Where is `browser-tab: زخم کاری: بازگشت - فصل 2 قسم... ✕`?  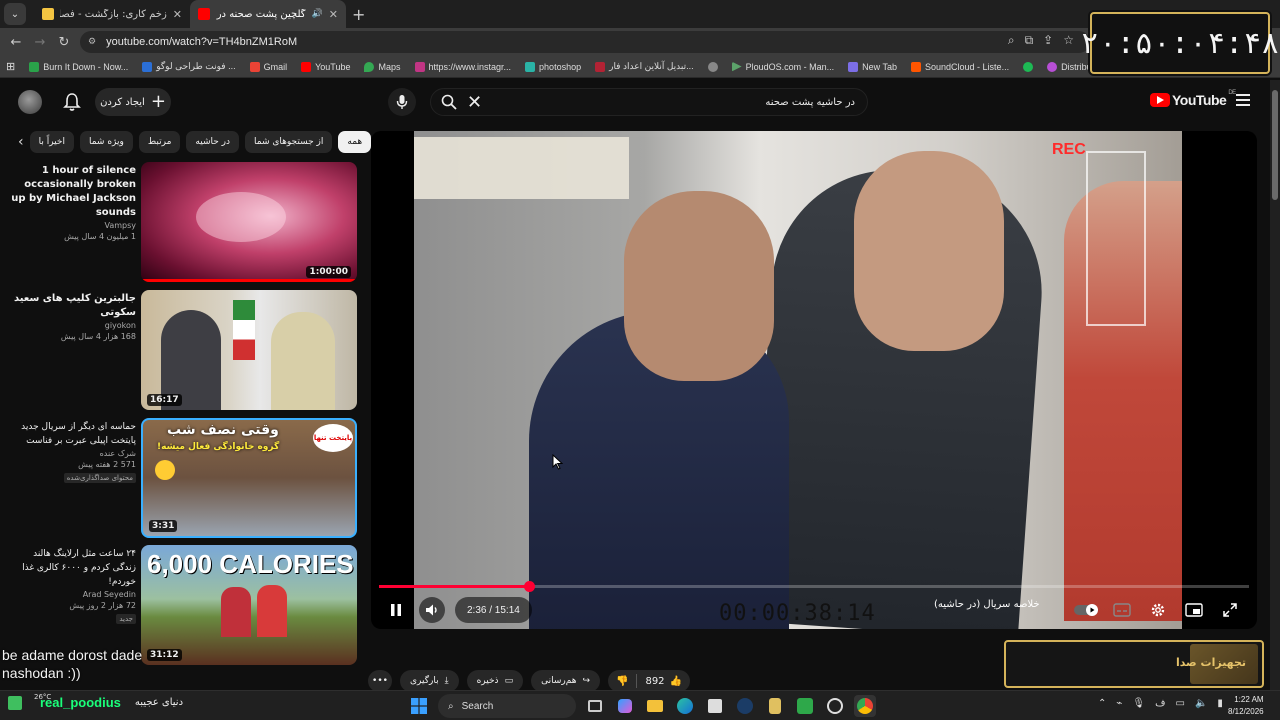 browser-tab: زخم کاری: بازگشت - فصل 2 قسم... ✕ is located at coordinates (112, 14).